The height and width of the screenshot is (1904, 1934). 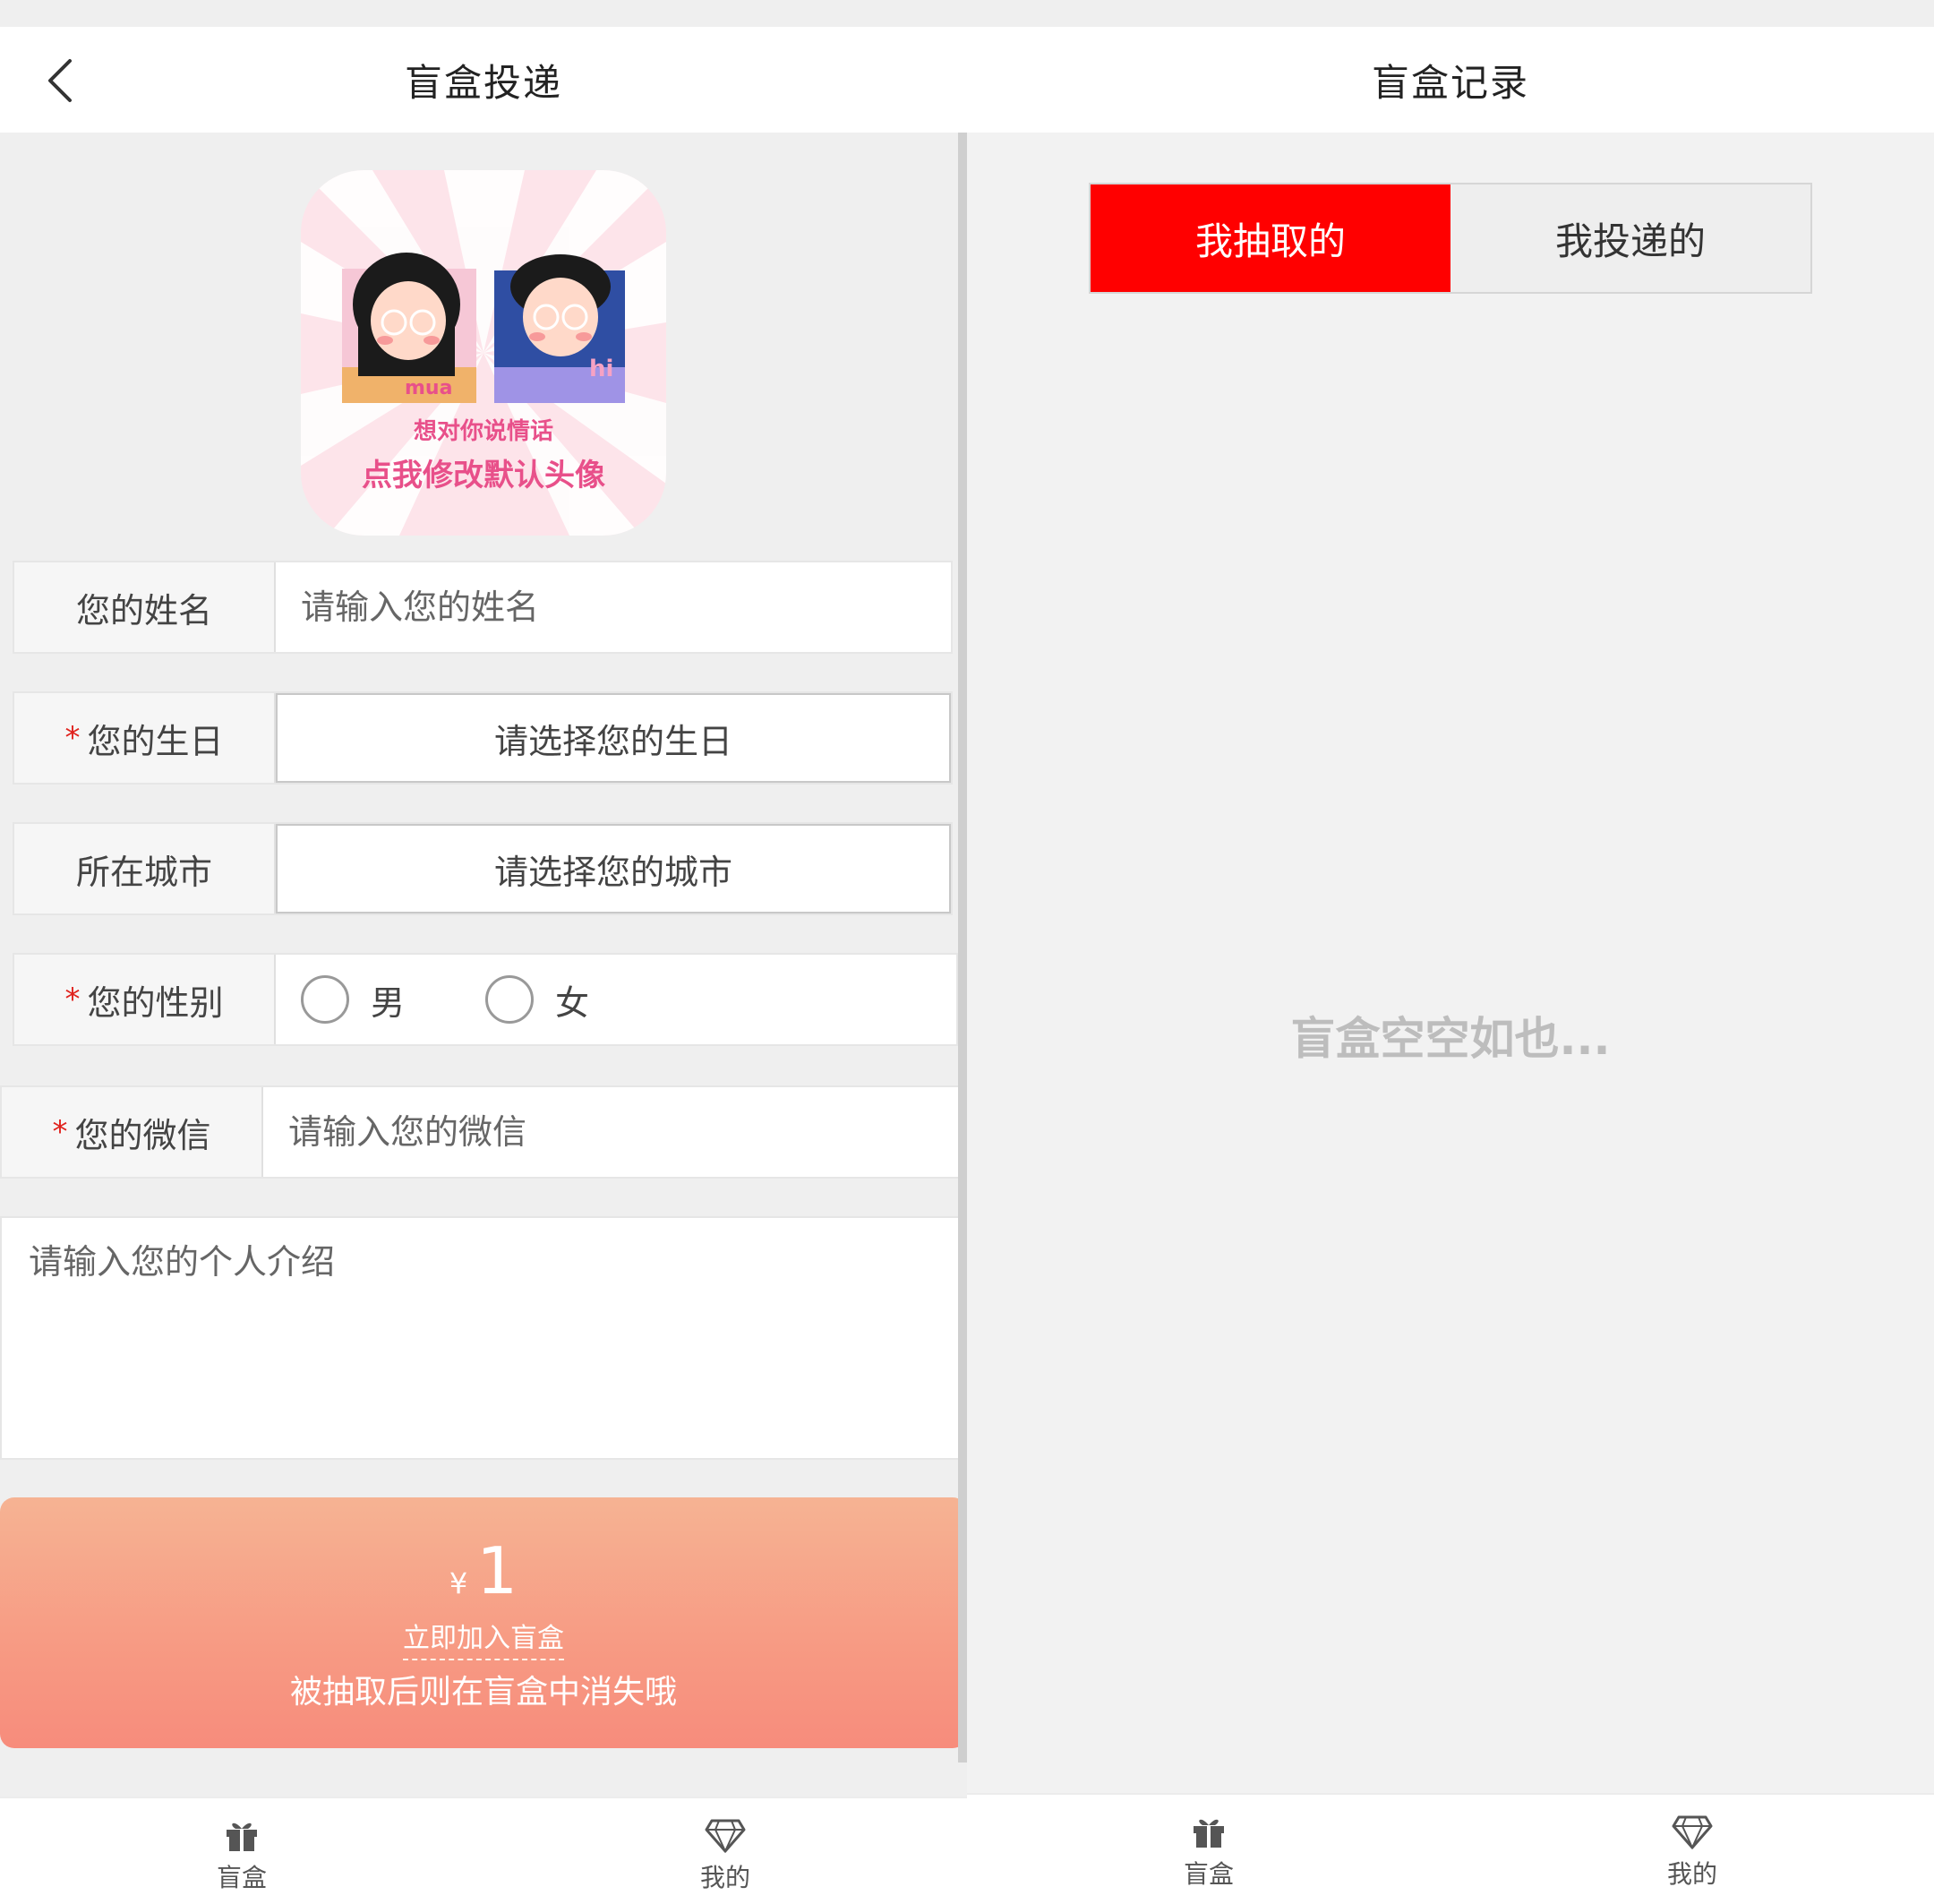 I want to click on city-label: 所在城市, so click(x=145, y=869).